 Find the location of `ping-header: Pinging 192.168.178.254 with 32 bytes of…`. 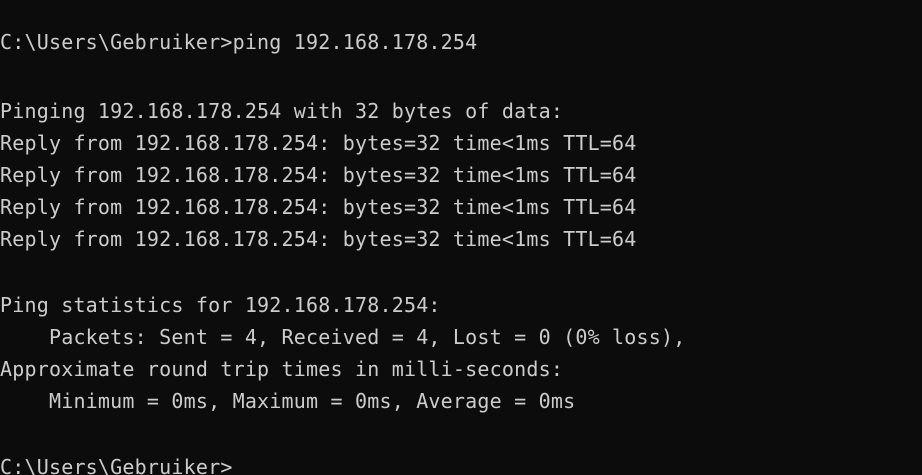

ping-header: Pinging 192.168.178.254 with 32 bytes of… is located at coordinates (282, 111).